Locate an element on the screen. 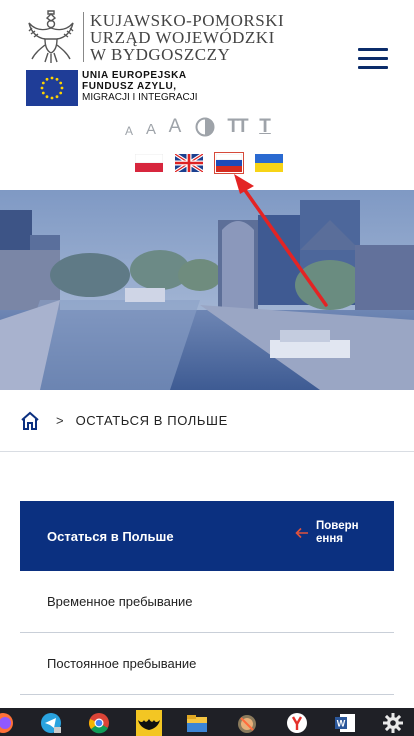 Image resolution: width=414 pixels, height=736 pixels. text-spacing-reset-button: T is located at coordinates (265, 127).